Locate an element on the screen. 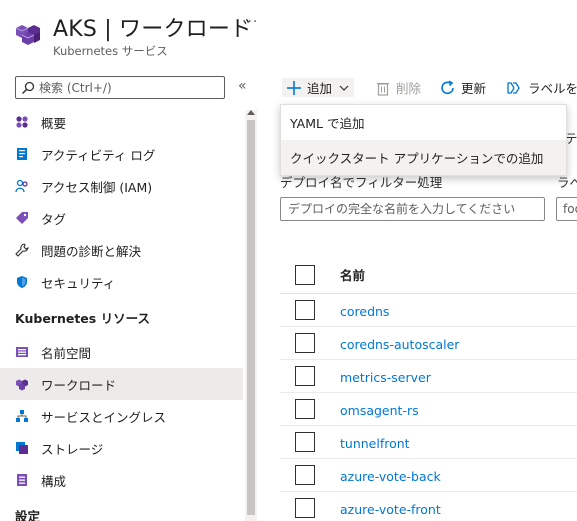  page-header: AKS | ワークロード Kubernetes サービス ··· is located at coordinates (288, 33).